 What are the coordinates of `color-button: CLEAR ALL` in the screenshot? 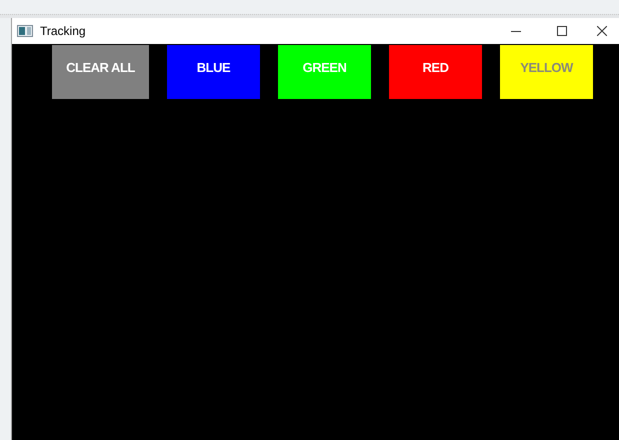 It's located at (100, 72).